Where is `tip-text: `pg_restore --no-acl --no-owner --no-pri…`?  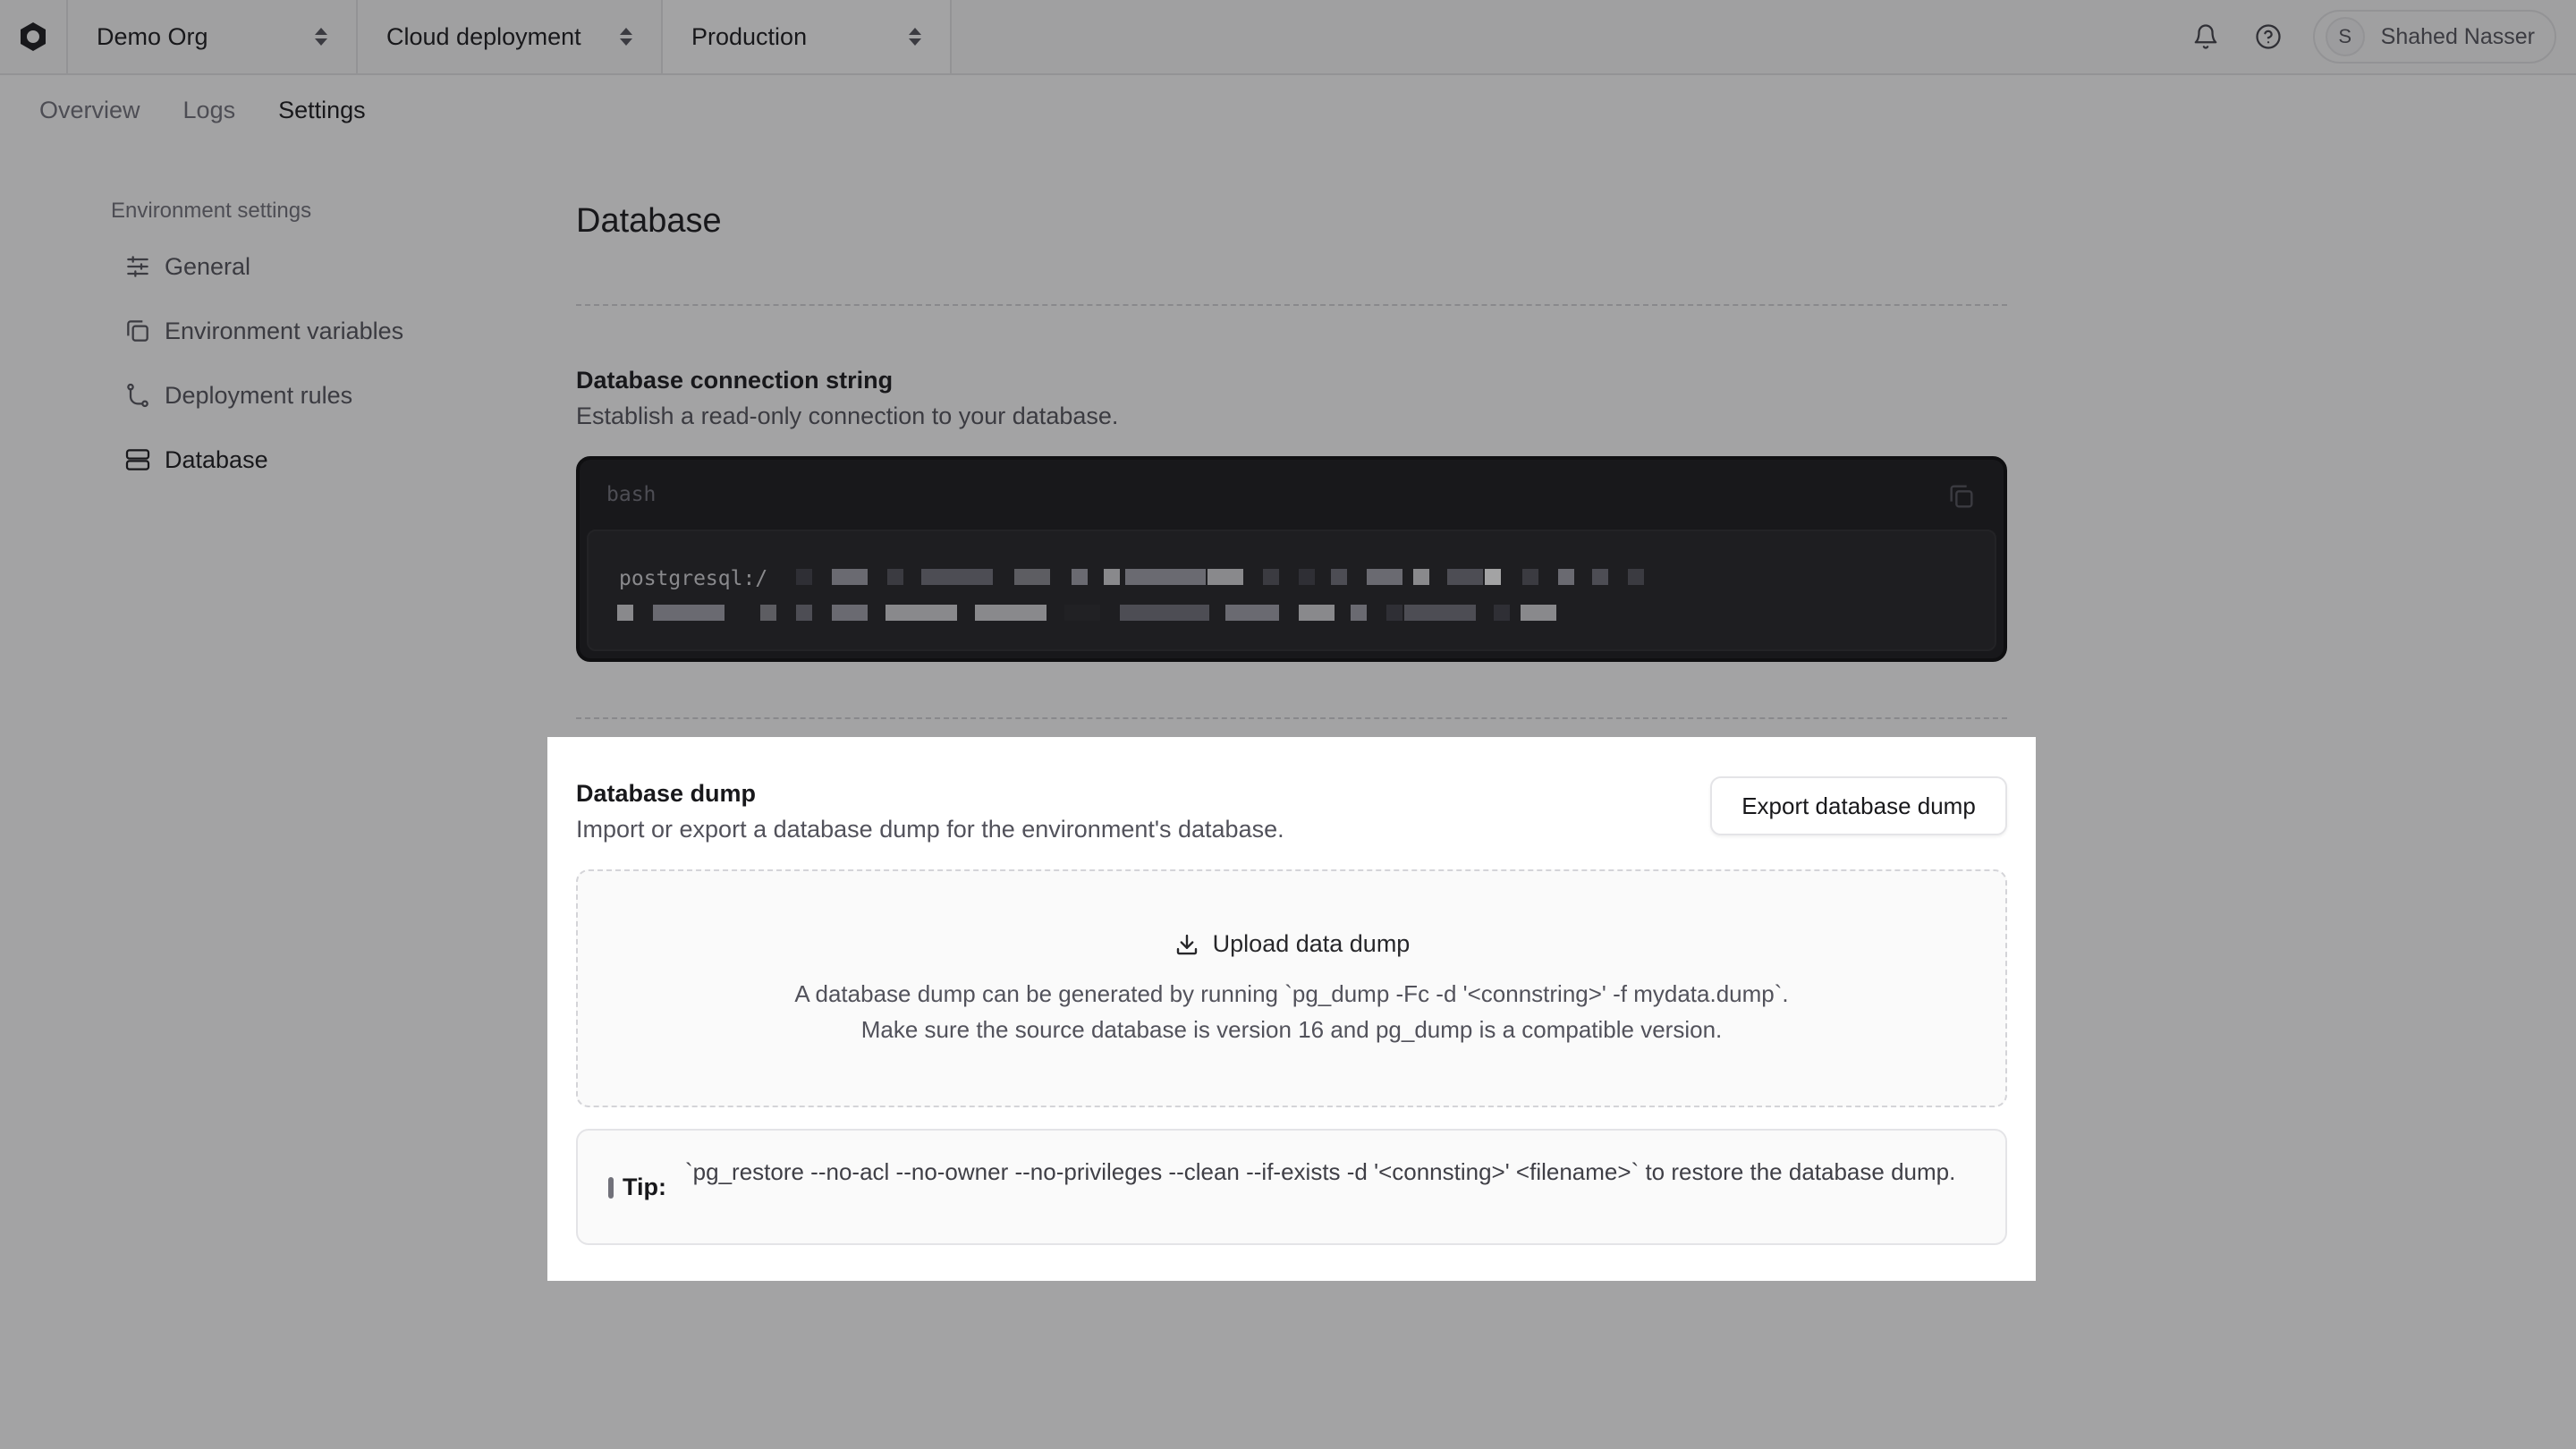
tip-text: `pg_restore --no-acl --no-owner --no-pri… is located at coordinates (1320, 1171).